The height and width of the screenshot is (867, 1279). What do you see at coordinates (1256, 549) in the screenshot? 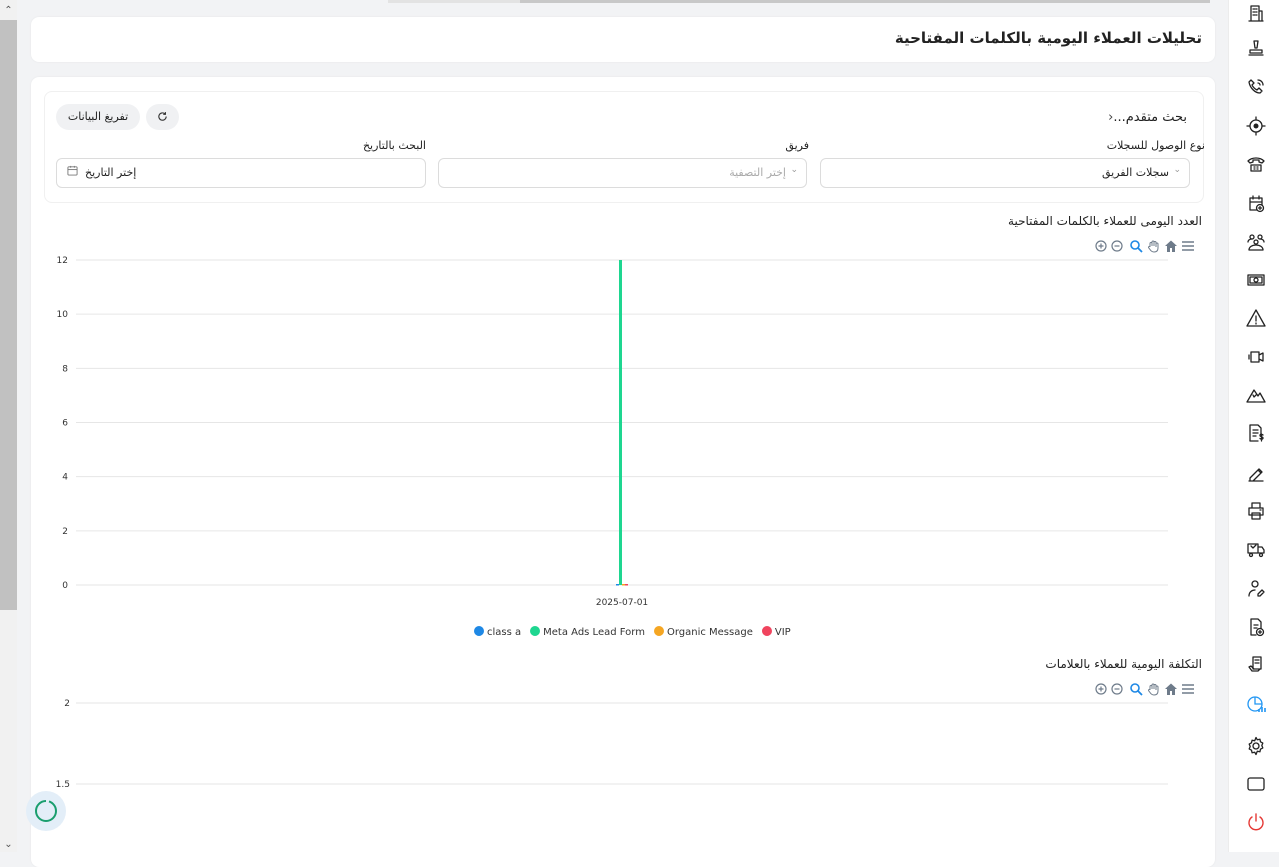
I see `box-truck-icon` at bounding box center [1256, 549].